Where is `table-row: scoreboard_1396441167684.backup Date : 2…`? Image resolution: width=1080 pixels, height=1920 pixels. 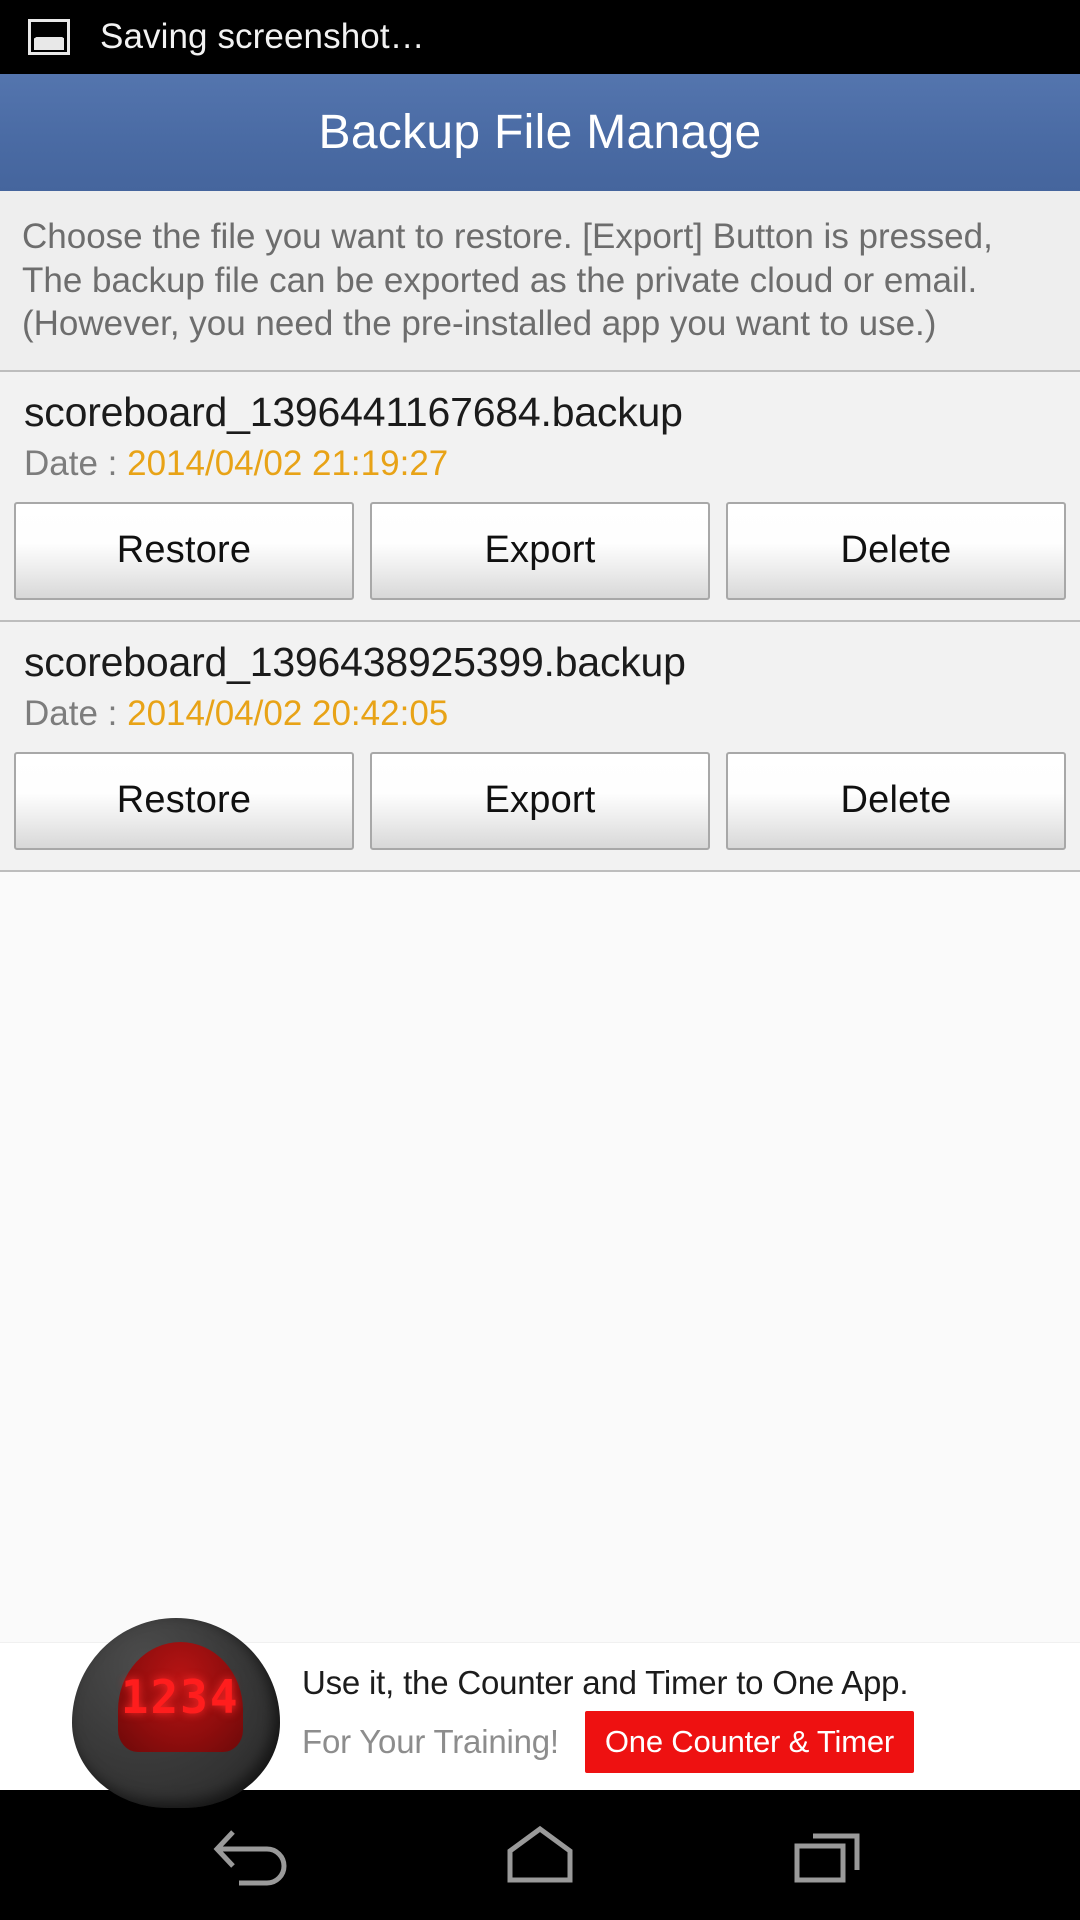
table-row: scoreboard_1396441167684.backup Date : 2… is located at coordinates (540, 496).